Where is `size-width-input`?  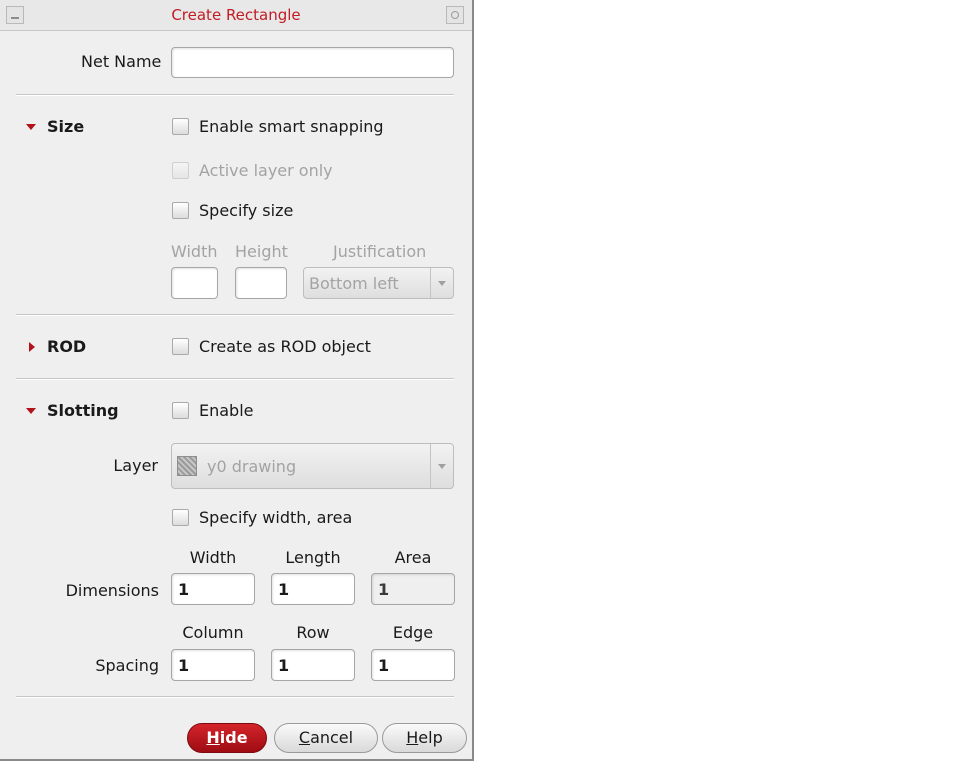 size-width-input is located at coordinates (194, 283).